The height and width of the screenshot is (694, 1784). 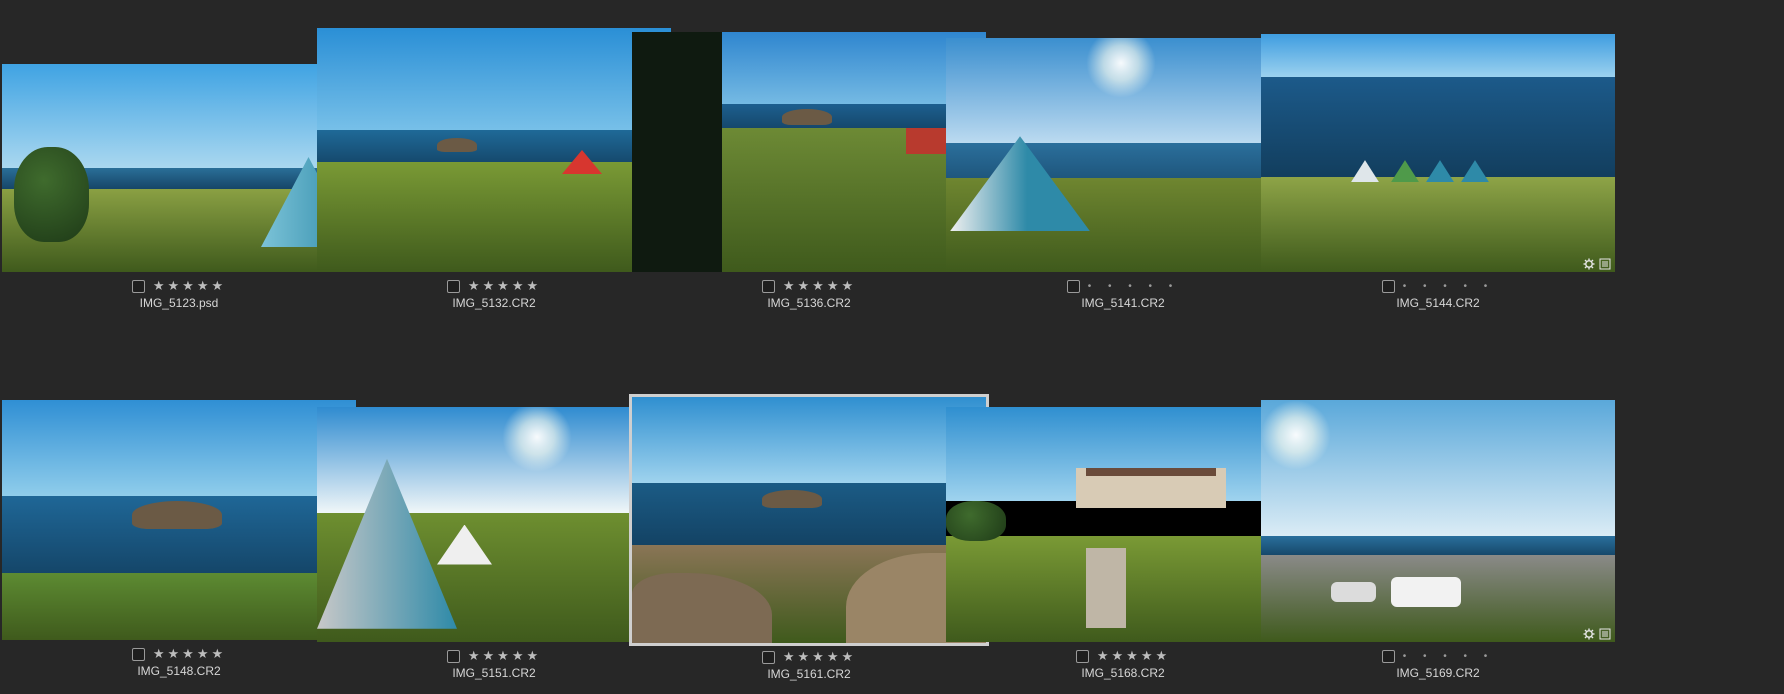 What do you see at coordinates (1438, 673) in the screenshot?
I see `filename-label: IMG_5169.CR2` at bounding box center [1438, 673].